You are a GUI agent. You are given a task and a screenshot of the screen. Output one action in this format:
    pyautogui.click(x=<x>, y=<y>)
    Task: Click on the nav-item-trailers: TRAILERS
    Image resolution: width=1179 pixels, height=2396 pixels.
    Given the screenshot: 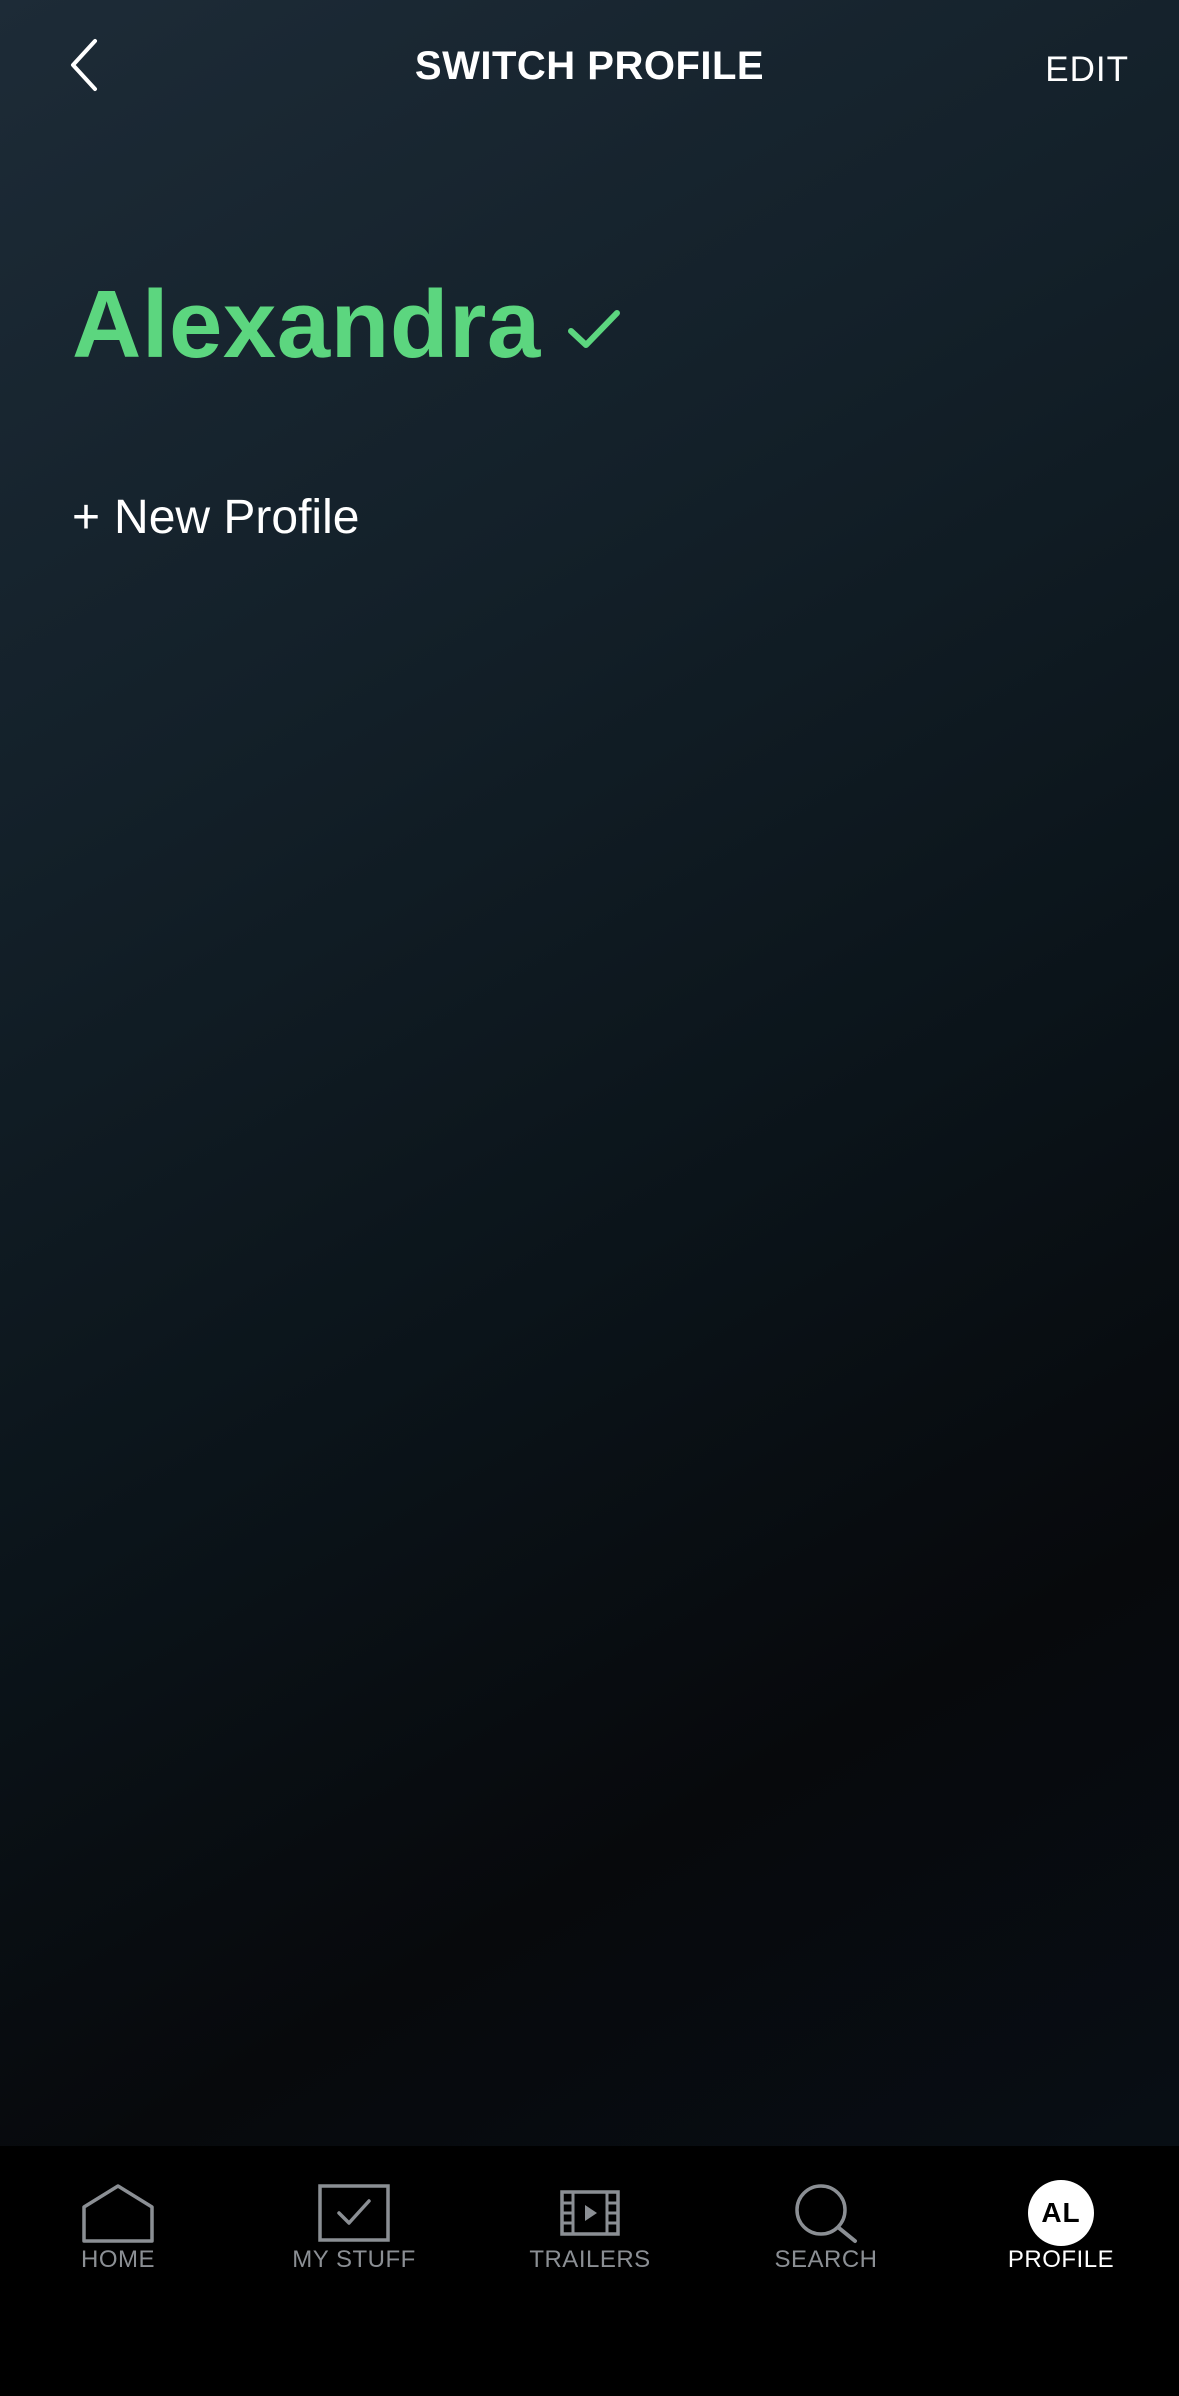 What is the action you would take?
    pyautogui.click(x=590, y=2216)
    